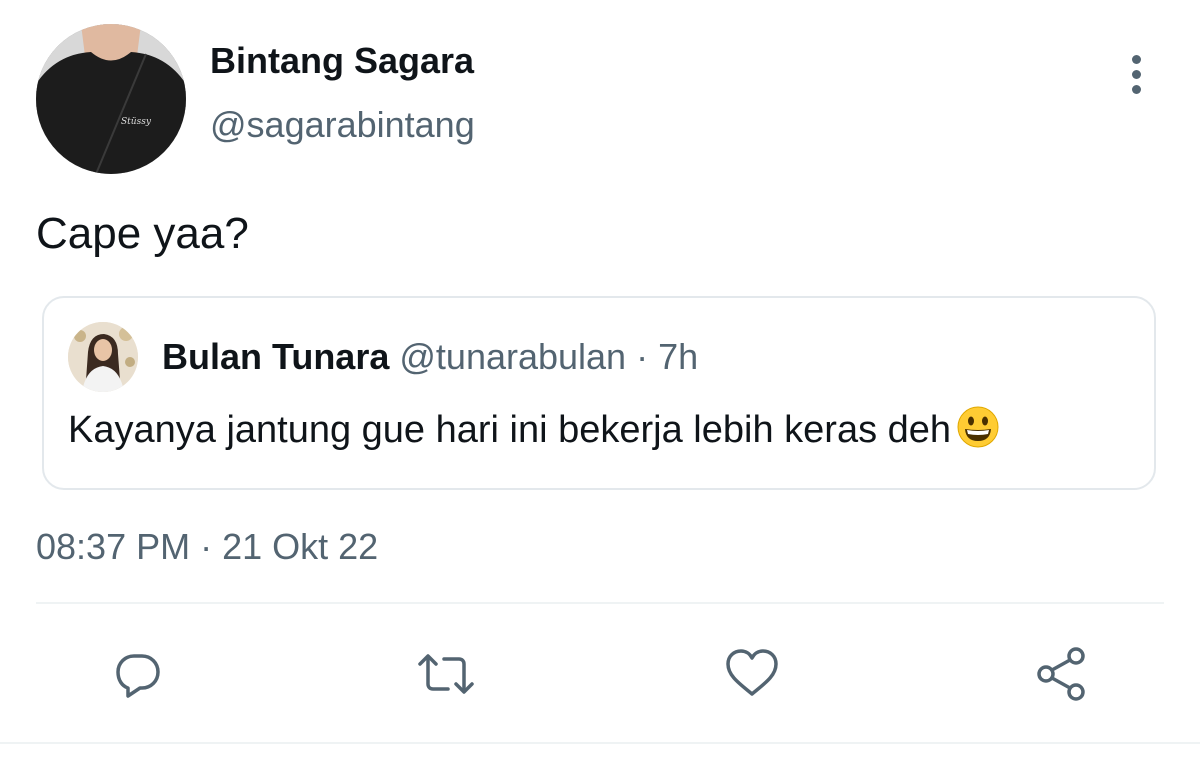 This screenshot has width=1200, height=761. Describe the element at coordinates (275, 356) in the screenshot. I see `quoted-author-display-name: Bulan Tunara` at that location.